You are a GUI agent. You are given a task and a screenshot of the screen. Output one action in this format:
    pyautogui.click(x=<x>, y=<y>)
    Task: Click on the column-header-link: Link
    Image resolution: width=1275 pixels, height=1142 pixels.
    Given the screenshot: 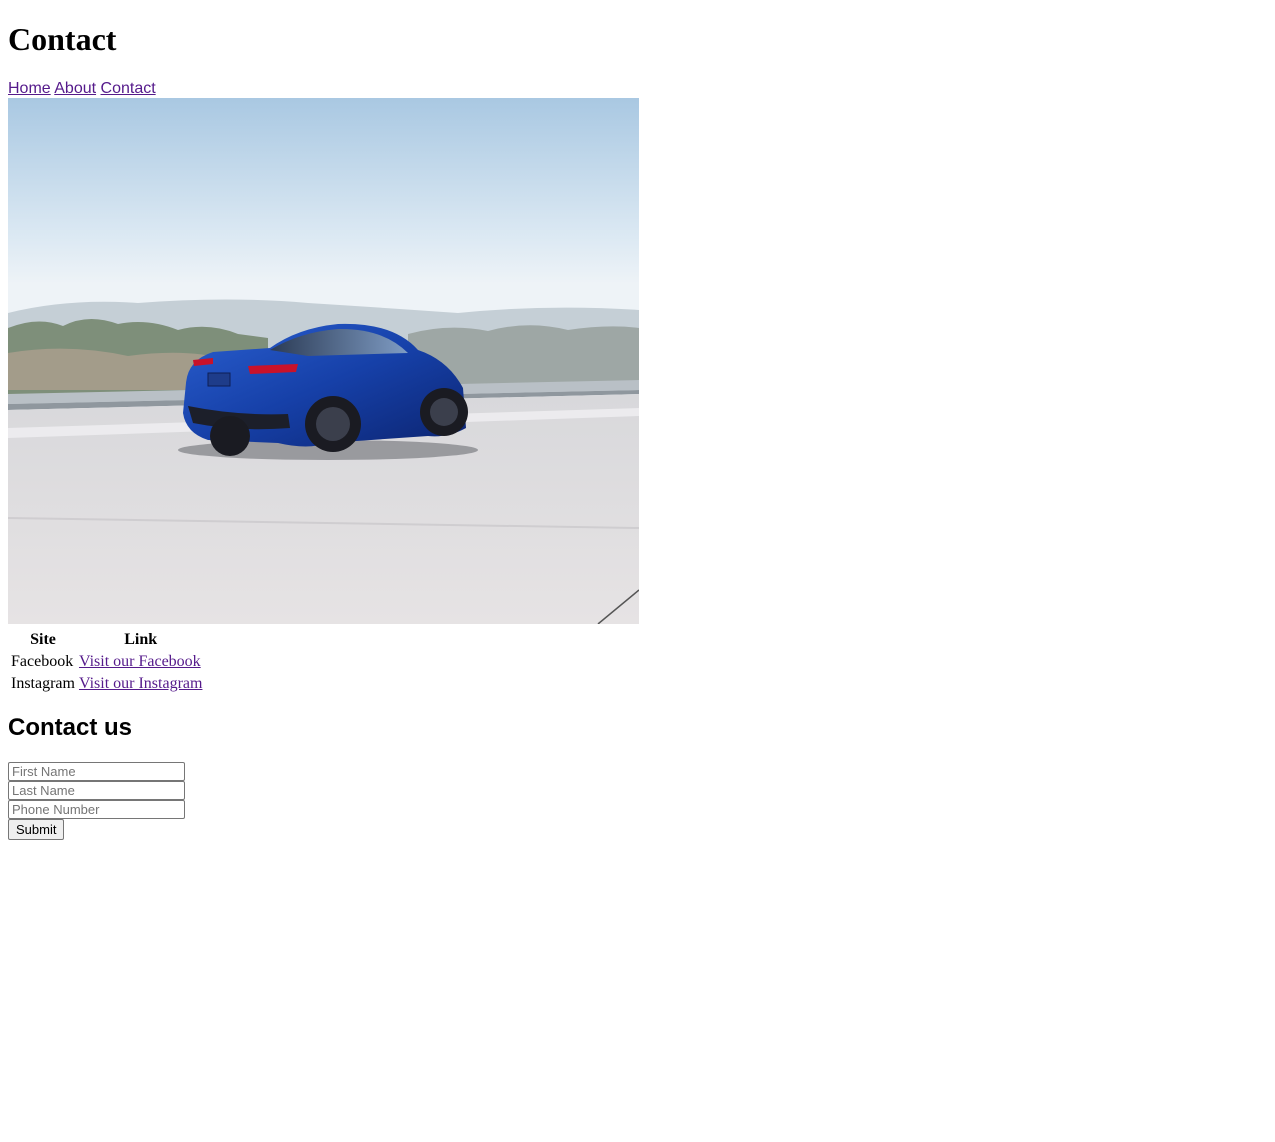 What is the action you would take?
    pyautogui.click(x=141, y=639)
    